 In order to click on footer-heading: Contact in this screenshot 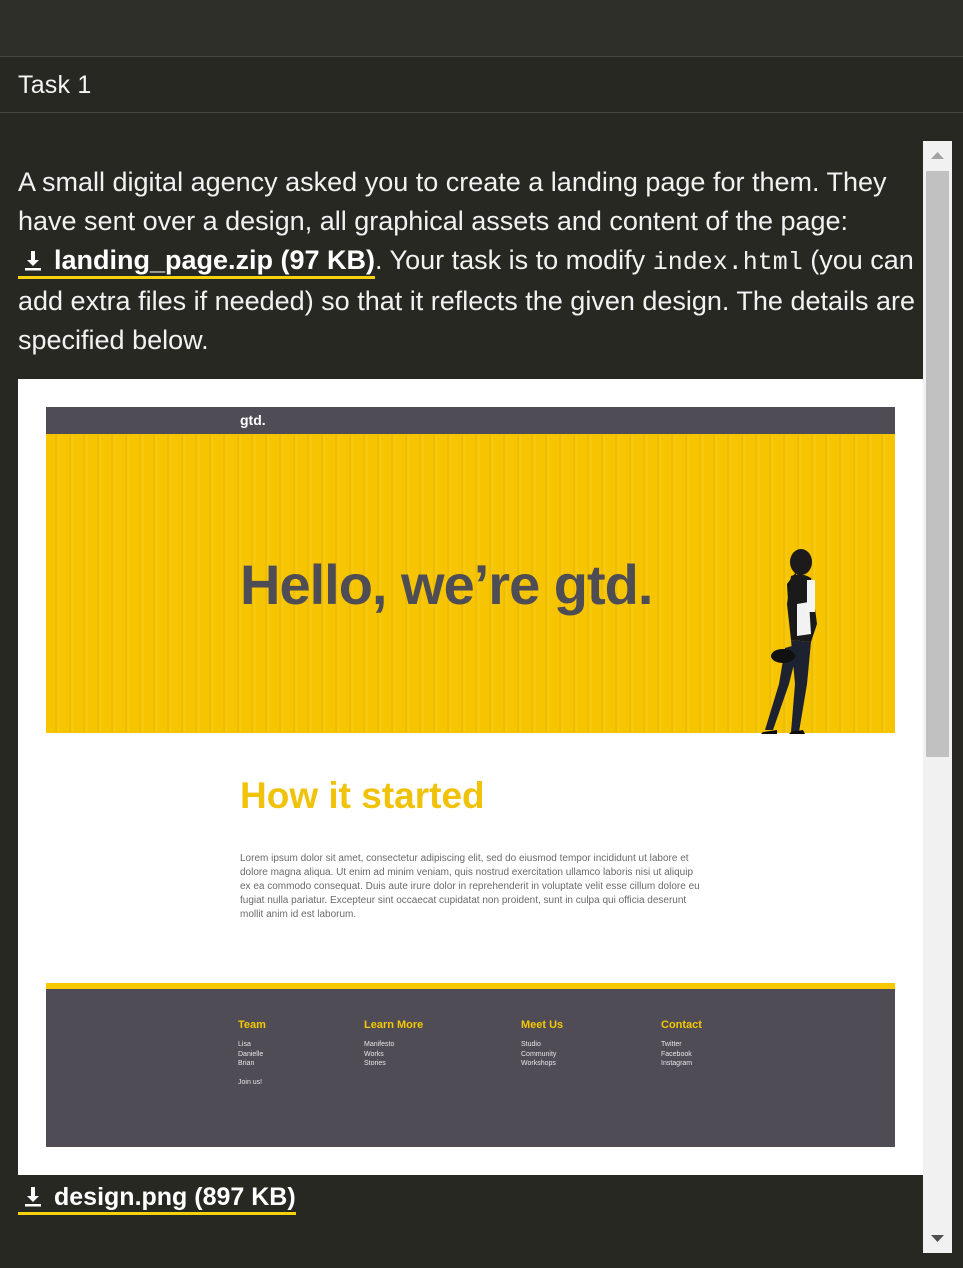, I will do `click(681, 1025)`.